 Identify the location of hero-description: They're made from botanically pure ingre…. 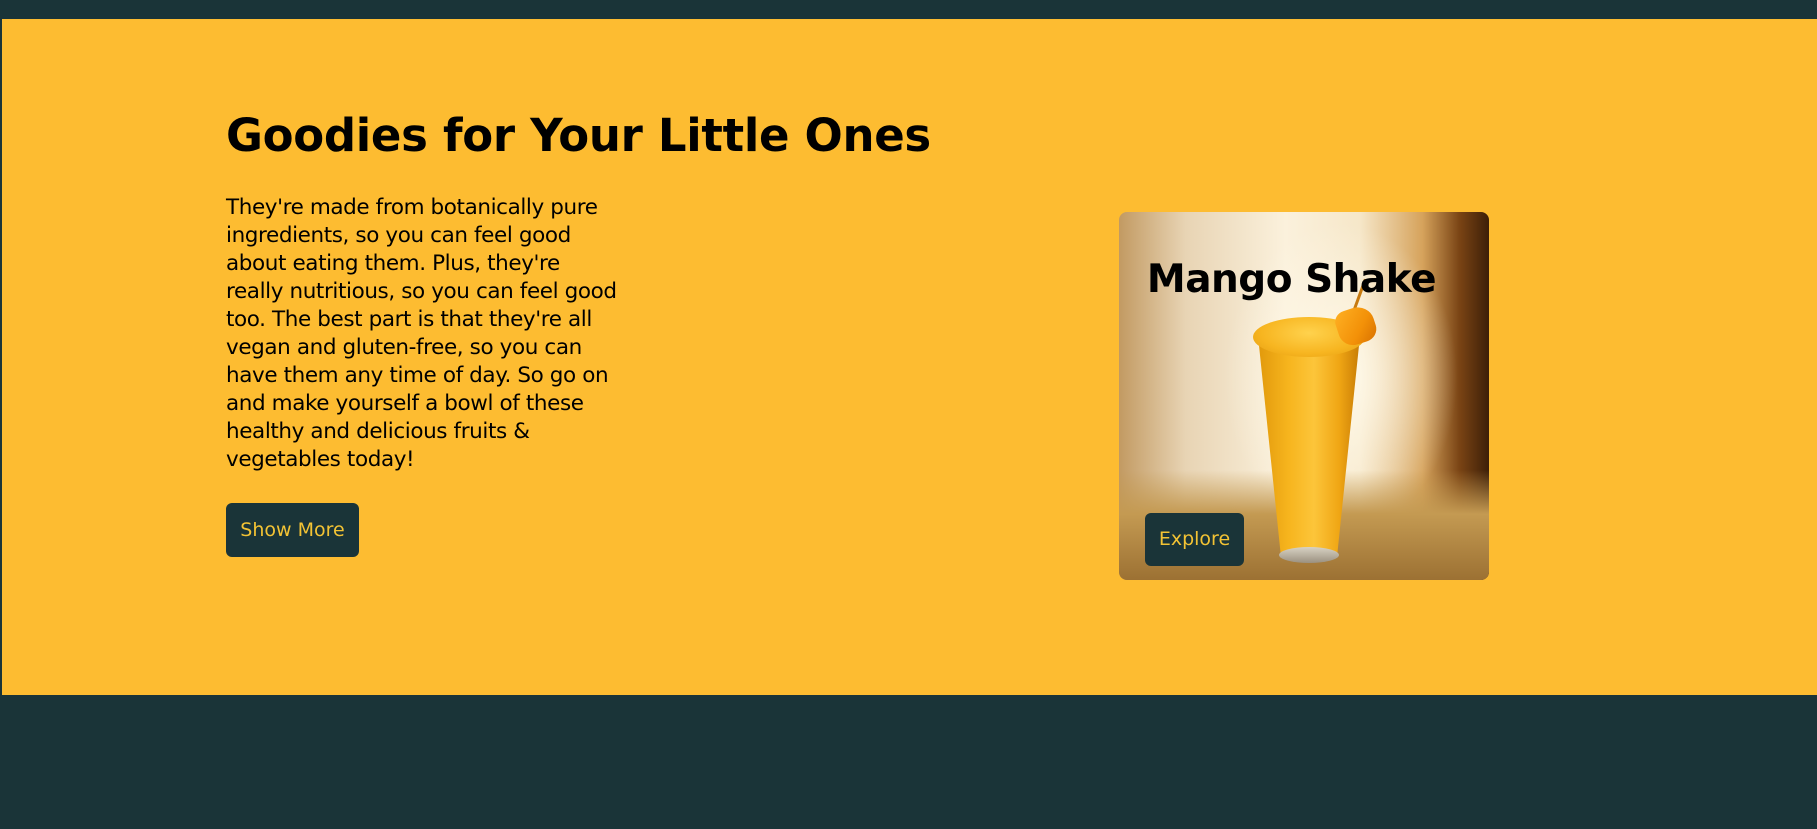
(421, 333).